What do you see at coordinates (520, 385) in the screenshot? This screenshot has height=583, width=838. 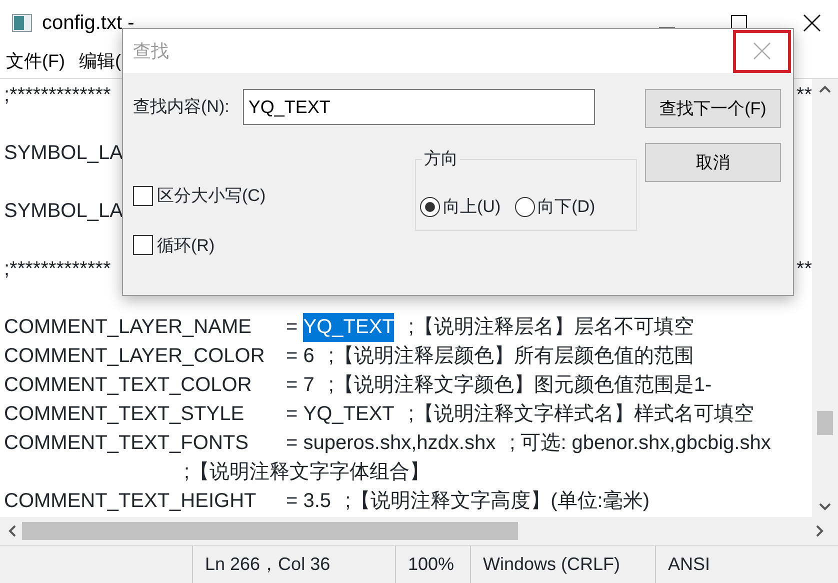 I see `comment-text: ;【说明注释文字颜色】图元颜色值范围是1-` at bounding box center [520, 385].